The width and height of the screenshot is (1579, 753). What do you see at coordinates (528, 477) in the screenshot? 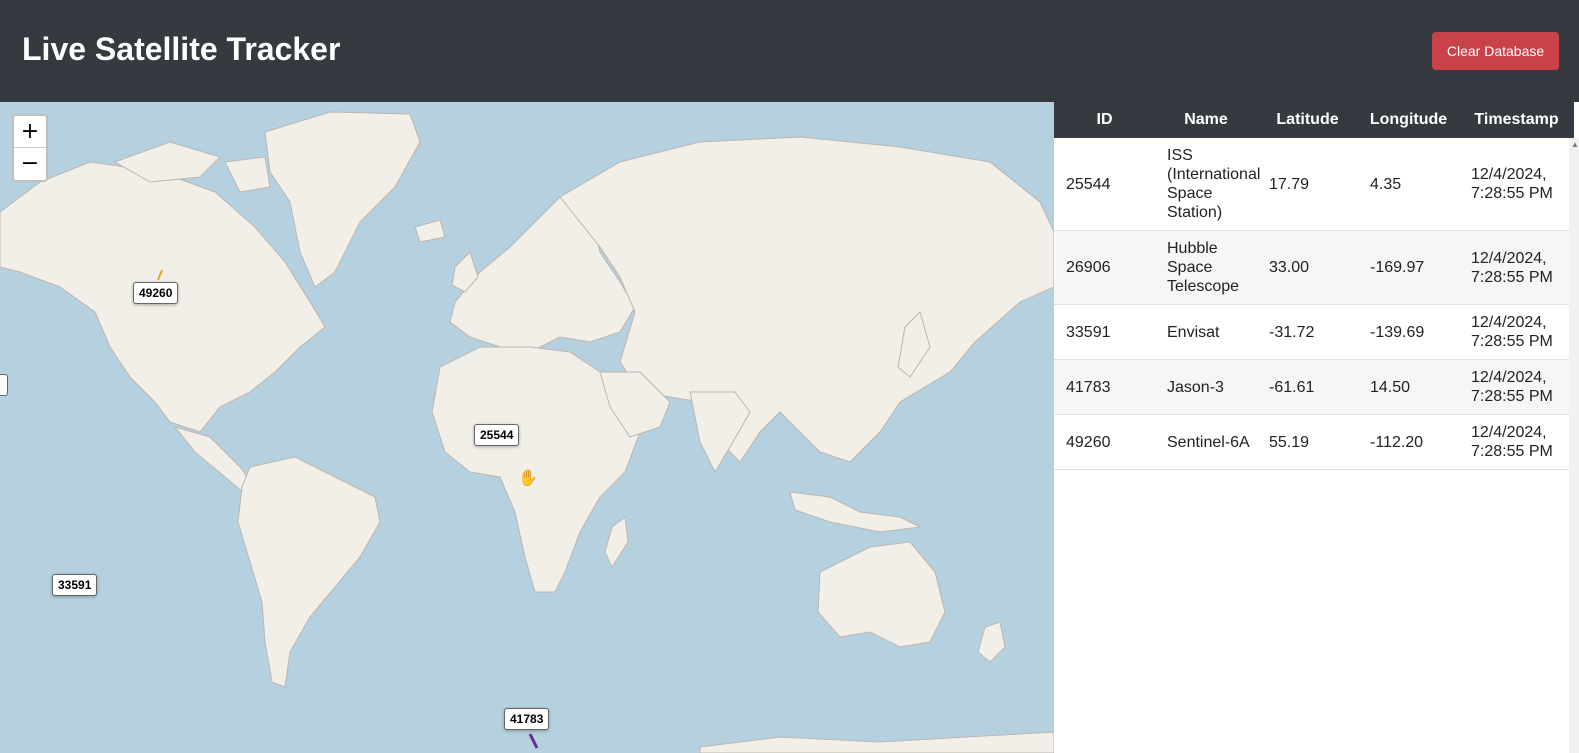
I see `hand-cursor-icon: ✋` at bounding box center [528, 477].